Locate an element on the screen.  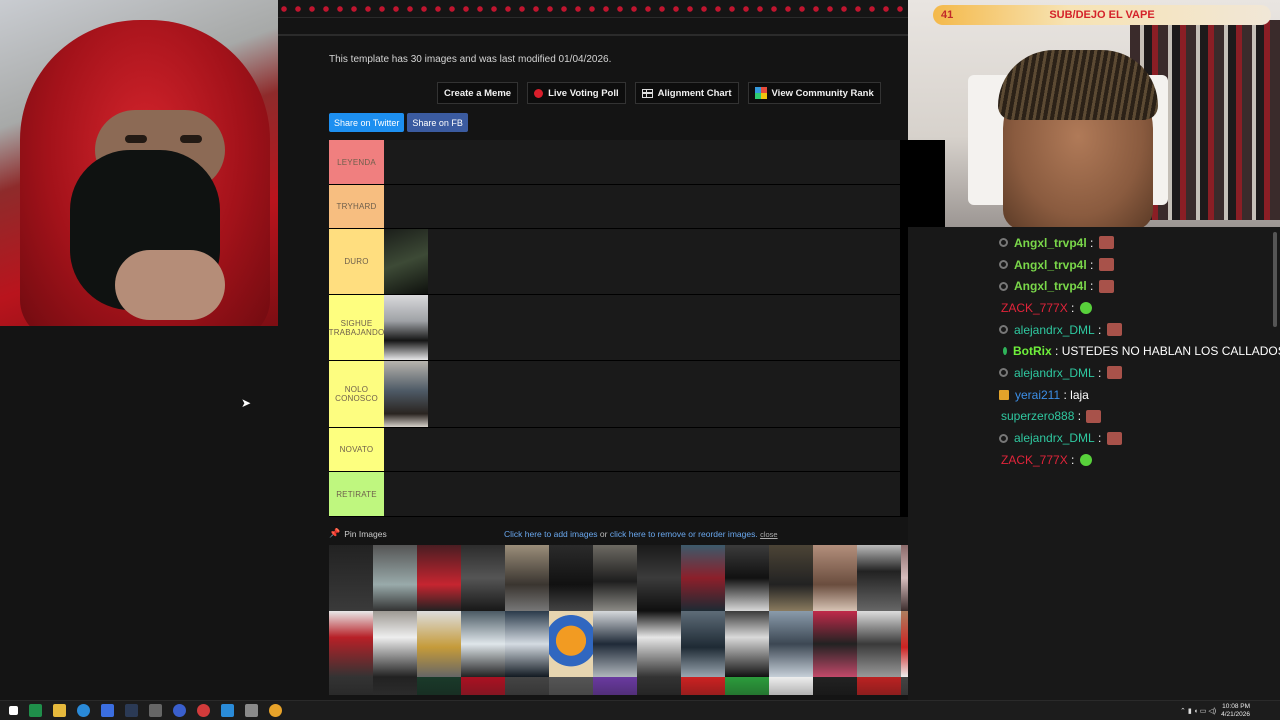
obs-icon is located at coordinates (203, 710).